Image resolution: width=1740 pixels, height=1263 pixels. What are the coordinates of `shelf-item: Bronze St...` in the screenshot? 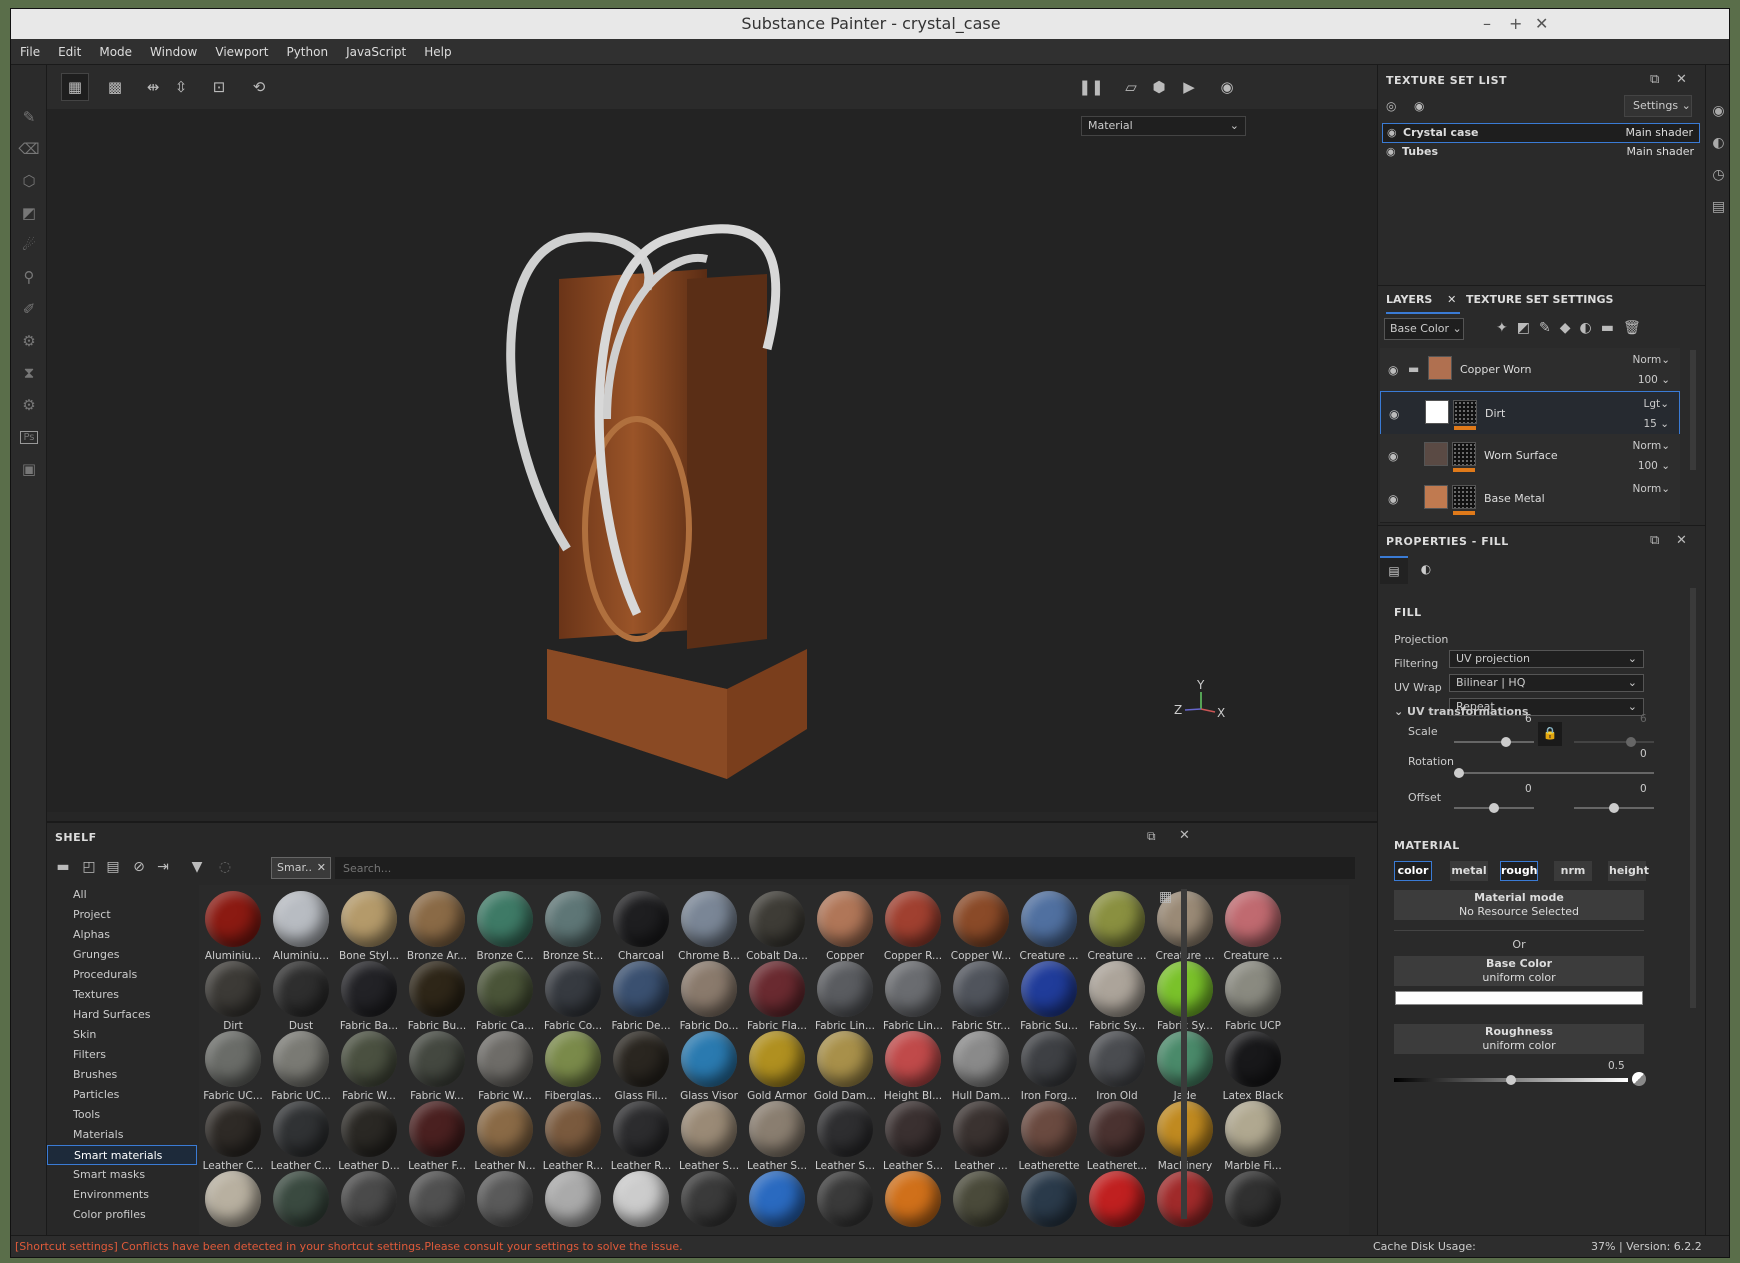 It's located at (573, 924).